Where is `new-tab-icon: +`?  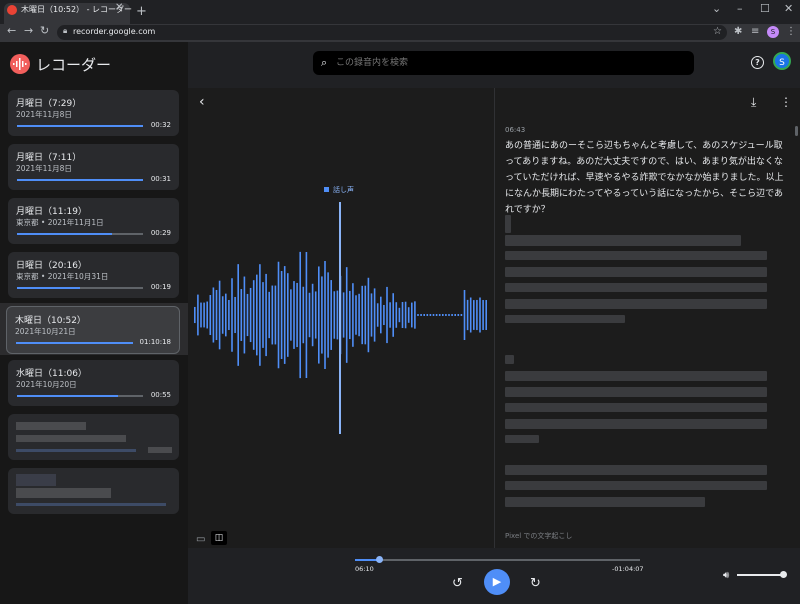 new-tab-icon: + is located at coordinates (141, 11).